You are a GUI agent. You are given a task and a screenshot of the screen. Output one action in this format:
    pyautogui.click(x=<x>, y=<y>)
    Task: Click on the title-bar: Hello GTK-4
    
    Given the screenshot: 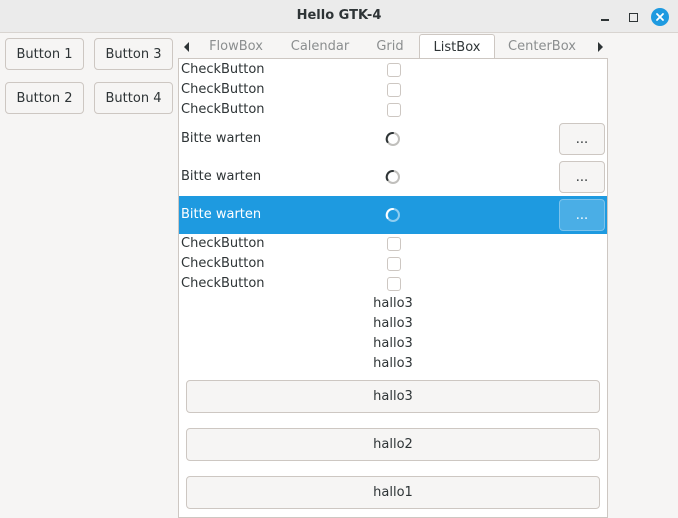 What is the action you would take?
    pyautogui.click(x=339, y=16)
    